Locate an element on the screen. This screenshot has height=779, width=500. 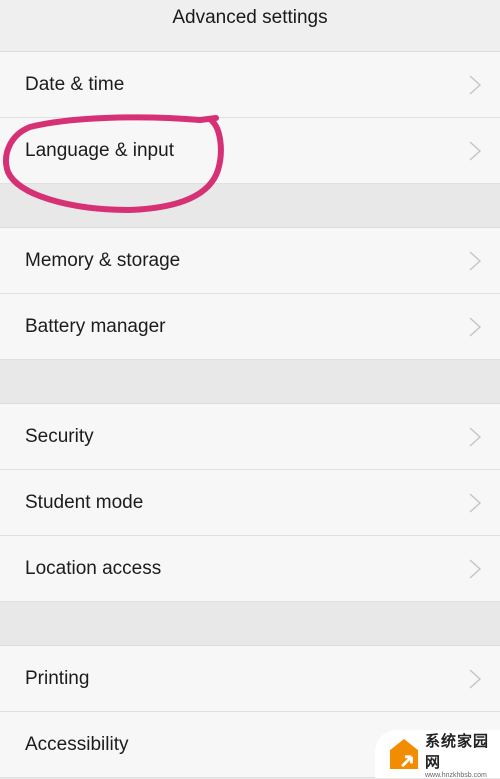
settings-item-label: Date & time is located at coordinates (75, 84).